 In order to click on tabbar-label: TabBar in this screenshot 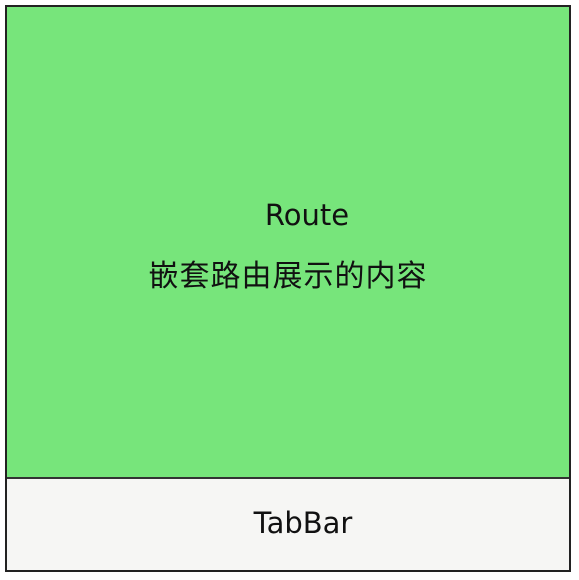, I will do `click(303, 523)`.